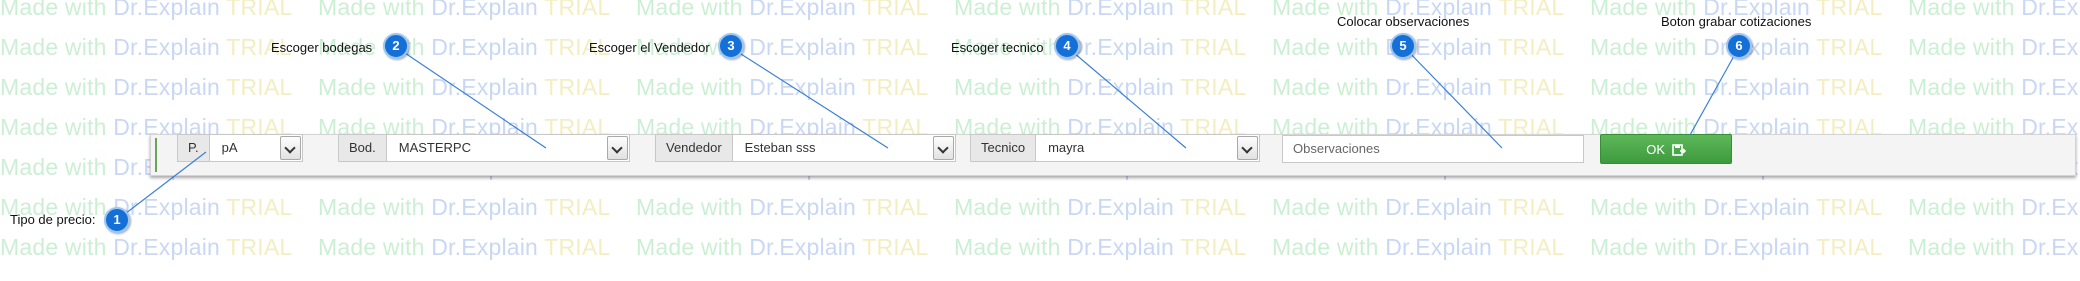 The image size is (2080, 281). I want to click on callout-label-1: Tipo de precio:, so click(53, 219).